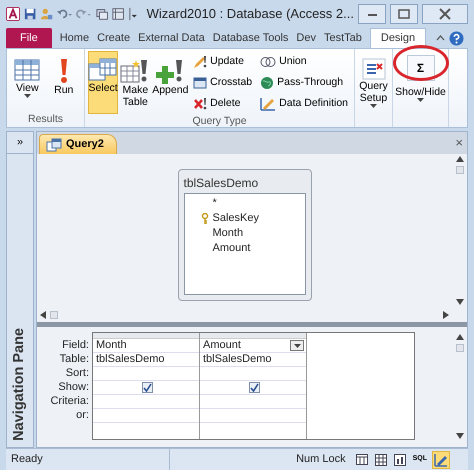 The width and height of the screenshot is (474, 476). I want to click on close-button: ×, so click(459, 143).